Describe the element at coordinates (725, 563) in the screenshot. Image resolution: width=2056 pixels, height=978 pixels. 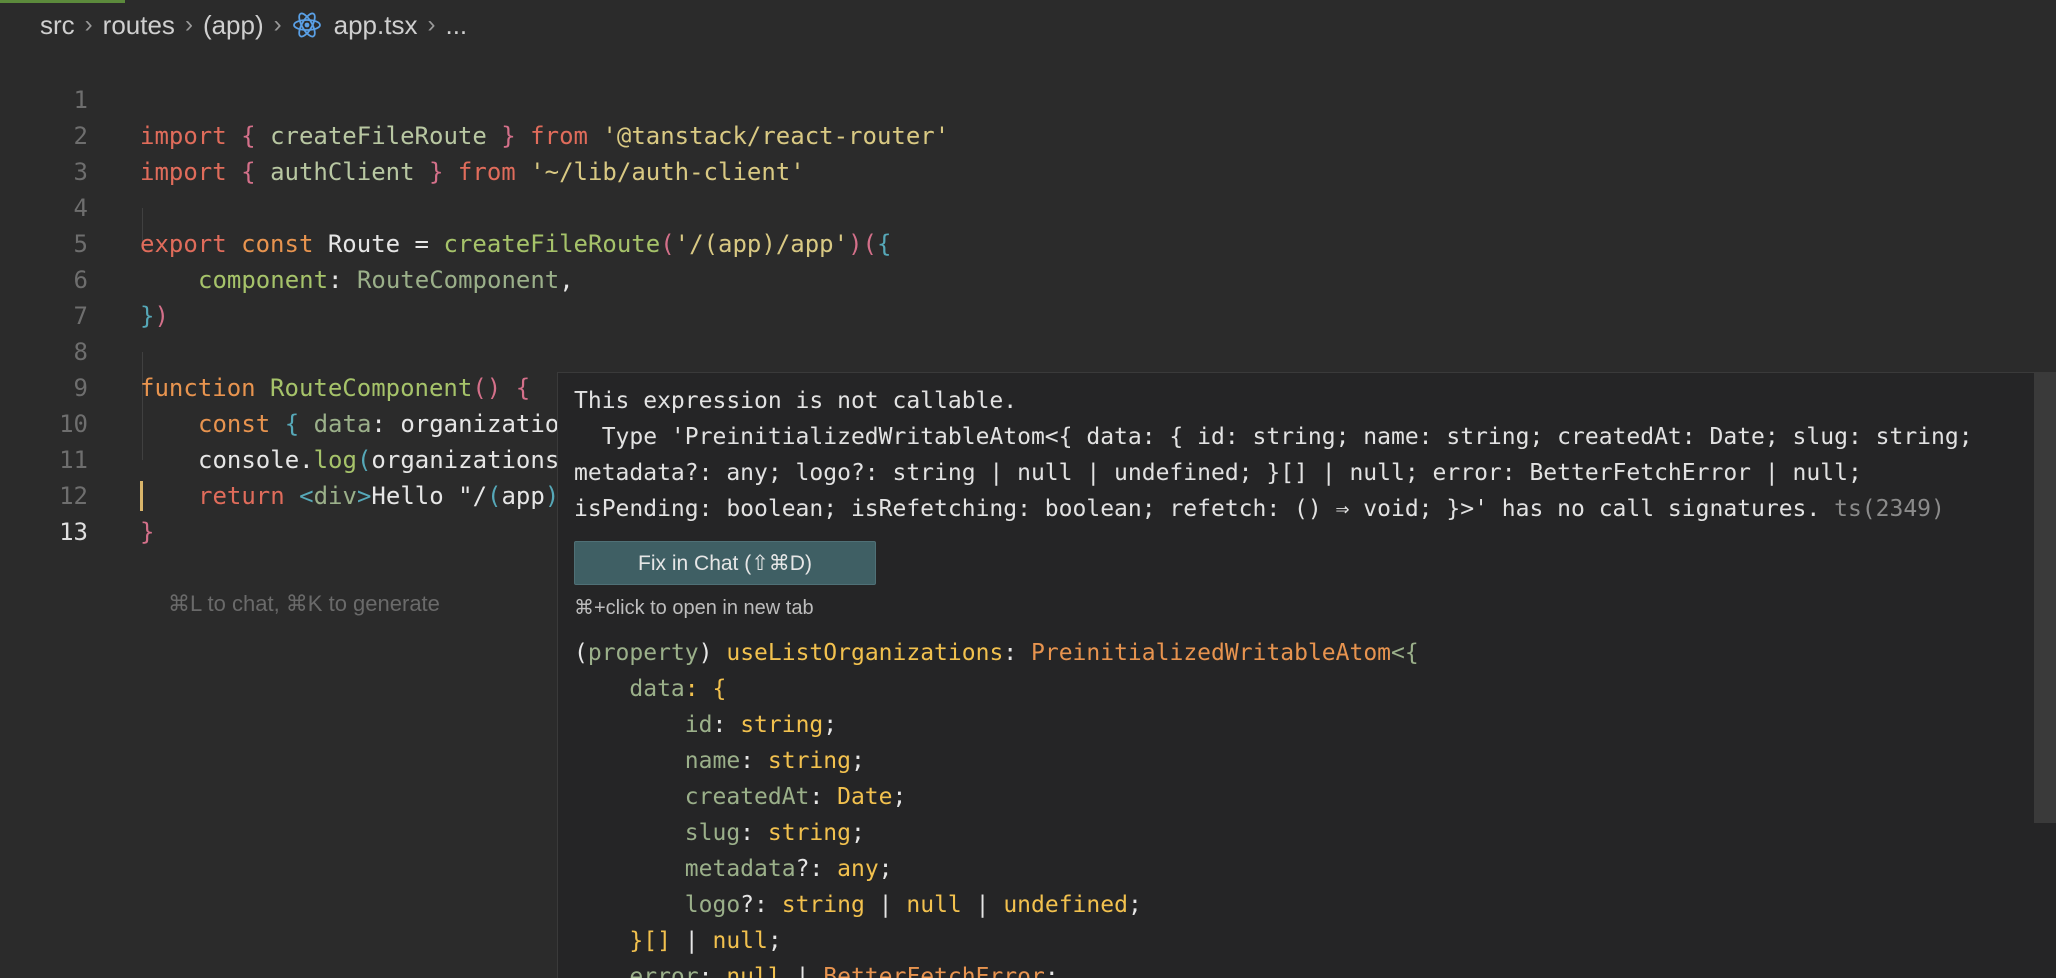
I see `fix-in-chat-button: Fix in Chat (⇧⌘D)` at that location.